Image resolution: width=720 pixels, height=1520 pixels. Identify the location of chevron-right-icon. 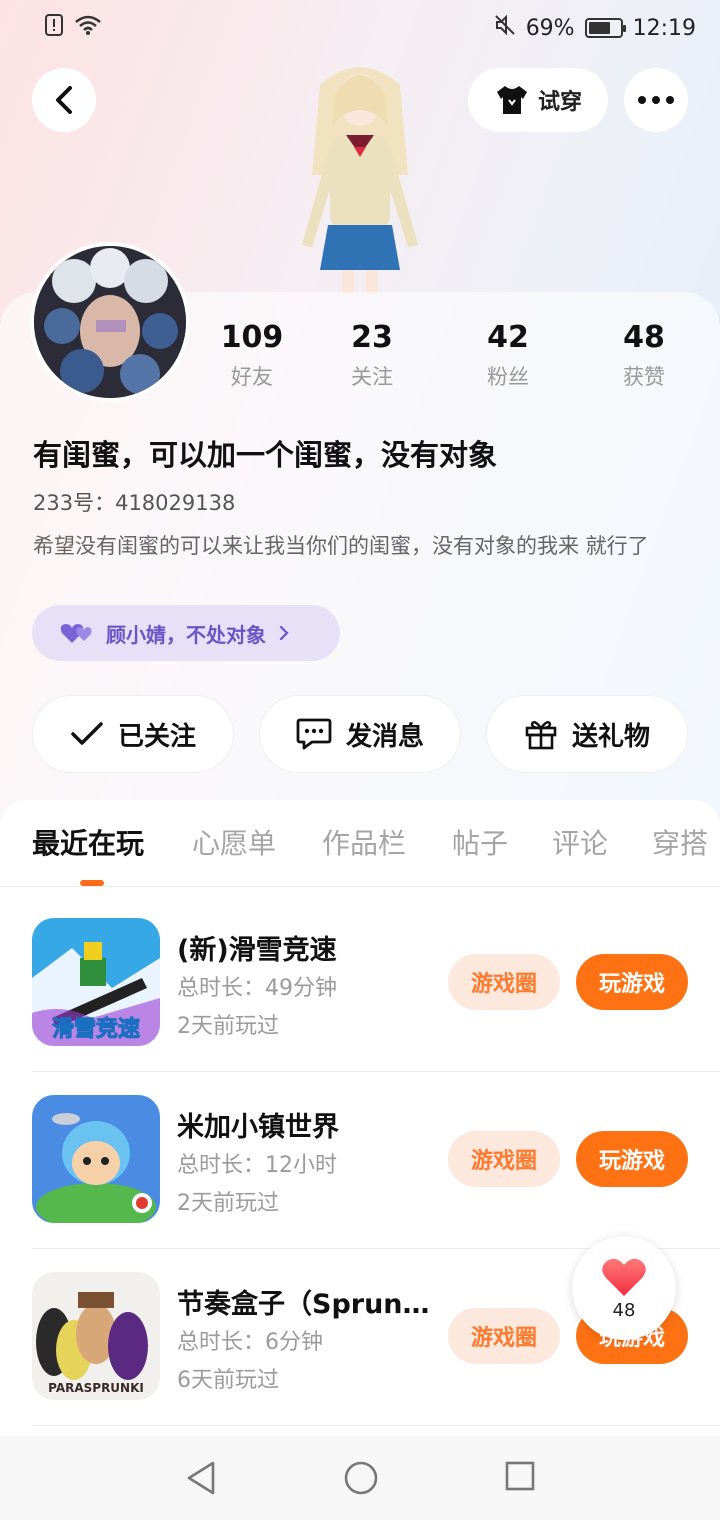
(284, 633).